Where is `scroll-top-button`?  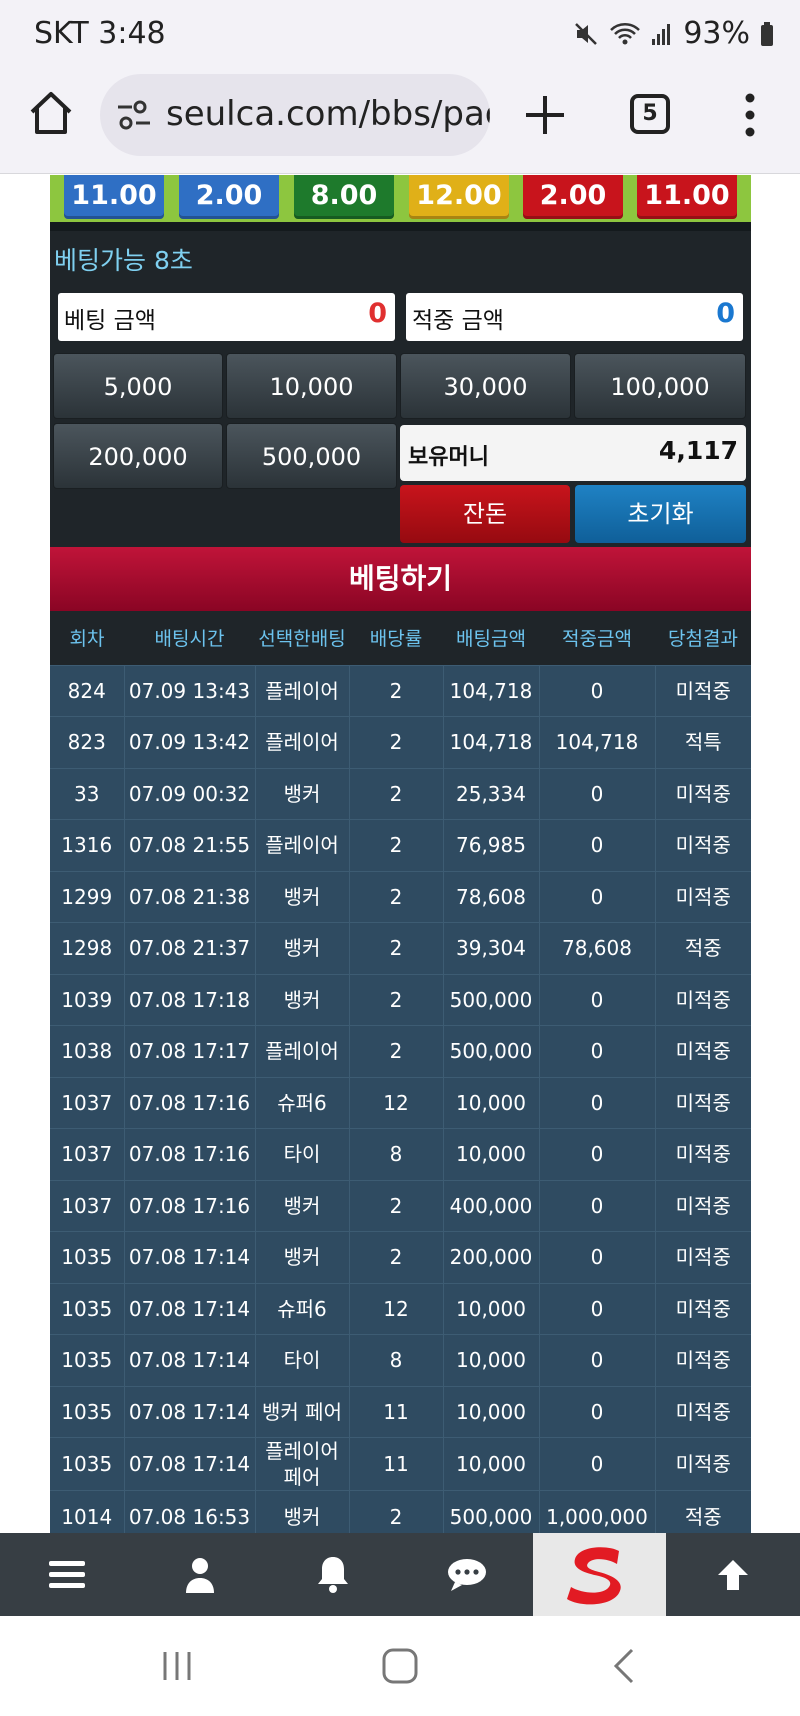
scroll-top-button is located at coordinates (732, 1574).